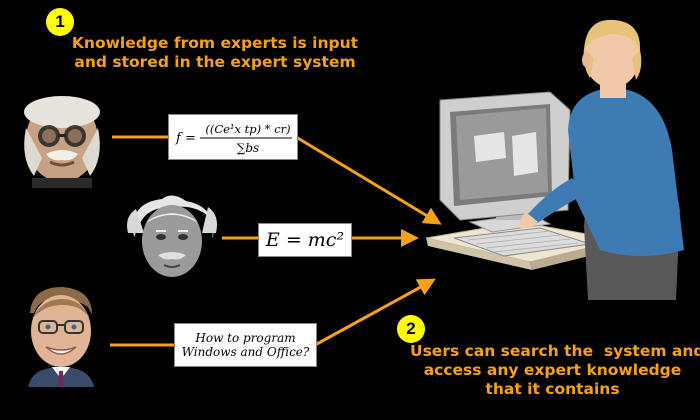 The width and height of the screenshot is (700, 420). Describe the element at coordinates (245, 352) in the screenshot. I see `question-line-2: Windows and Office?` at that location.